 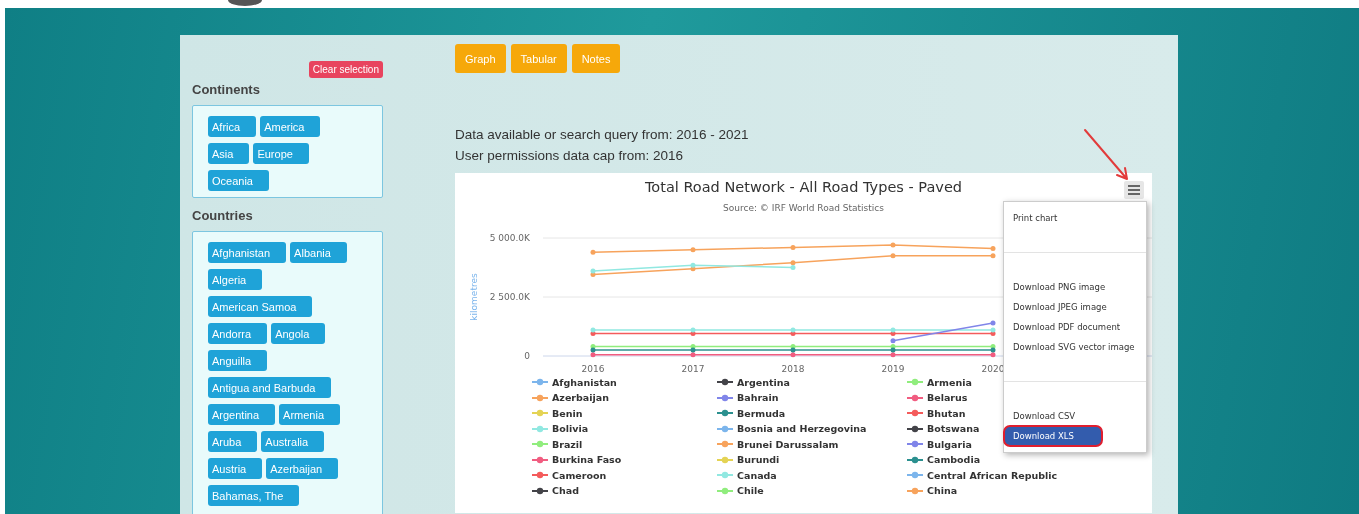 What do you see at coordinates (587, 460) in the screenshot?
I see `legend-label: Burkina Faso` at bounding box center [587, 460].